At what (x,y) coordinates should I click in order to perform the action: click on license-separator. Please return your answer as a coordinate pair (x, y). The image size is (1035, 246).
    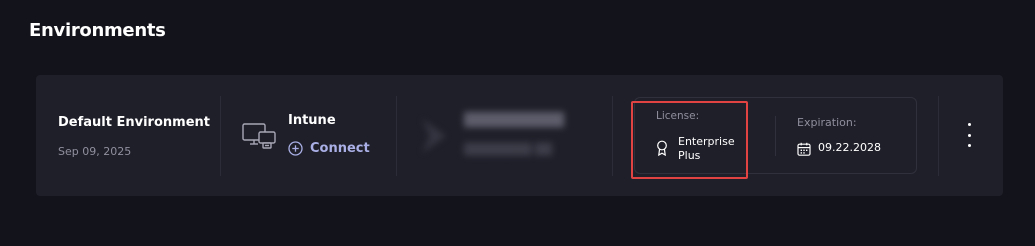
    Looking at the image, I should click on (775, 136).